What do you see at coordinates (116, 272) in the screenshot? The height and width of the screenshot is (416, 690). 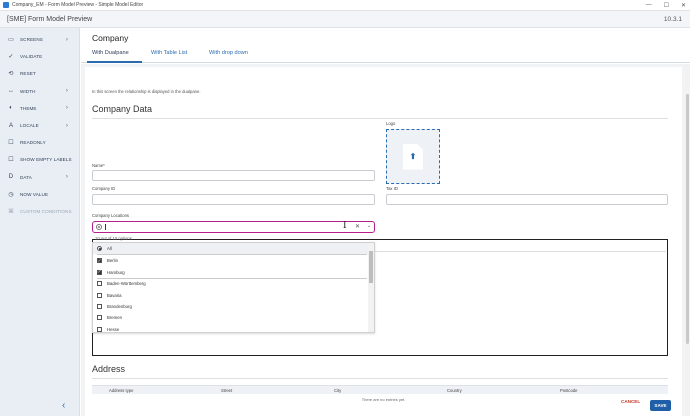 I see `option-label: Hamburg` at bounding box center [116, 272].